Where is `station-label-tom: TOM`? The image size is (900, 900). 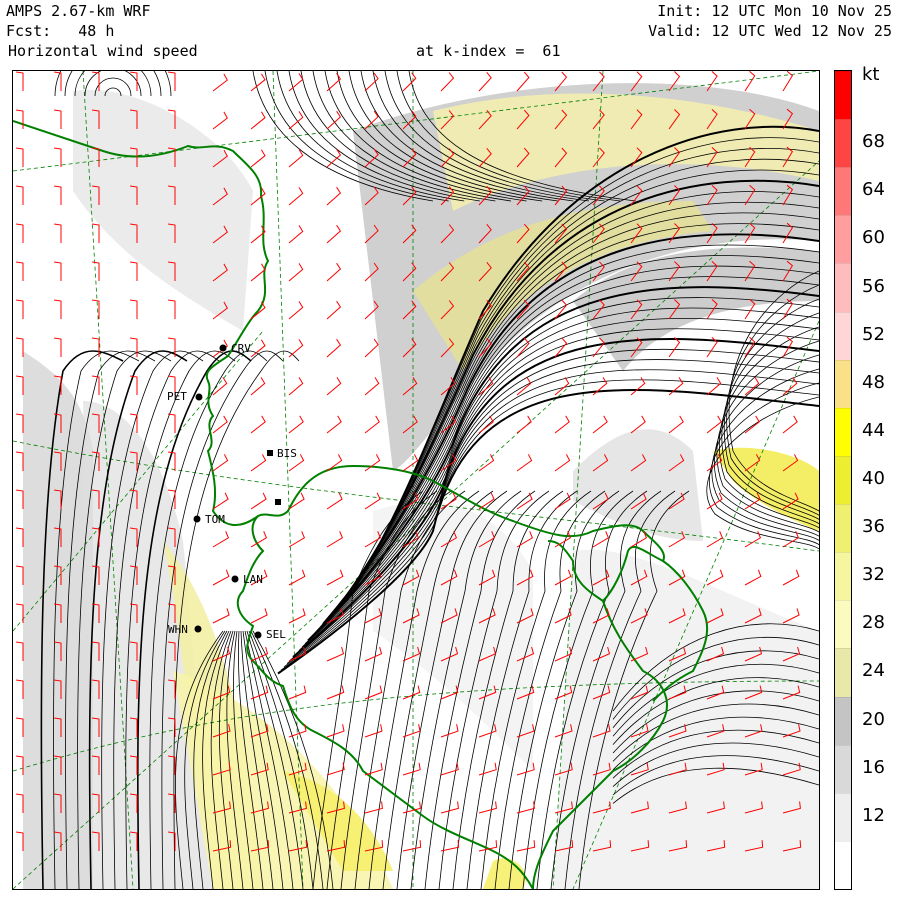 station-label-tom: TOM is located at coordinates (215, 519).